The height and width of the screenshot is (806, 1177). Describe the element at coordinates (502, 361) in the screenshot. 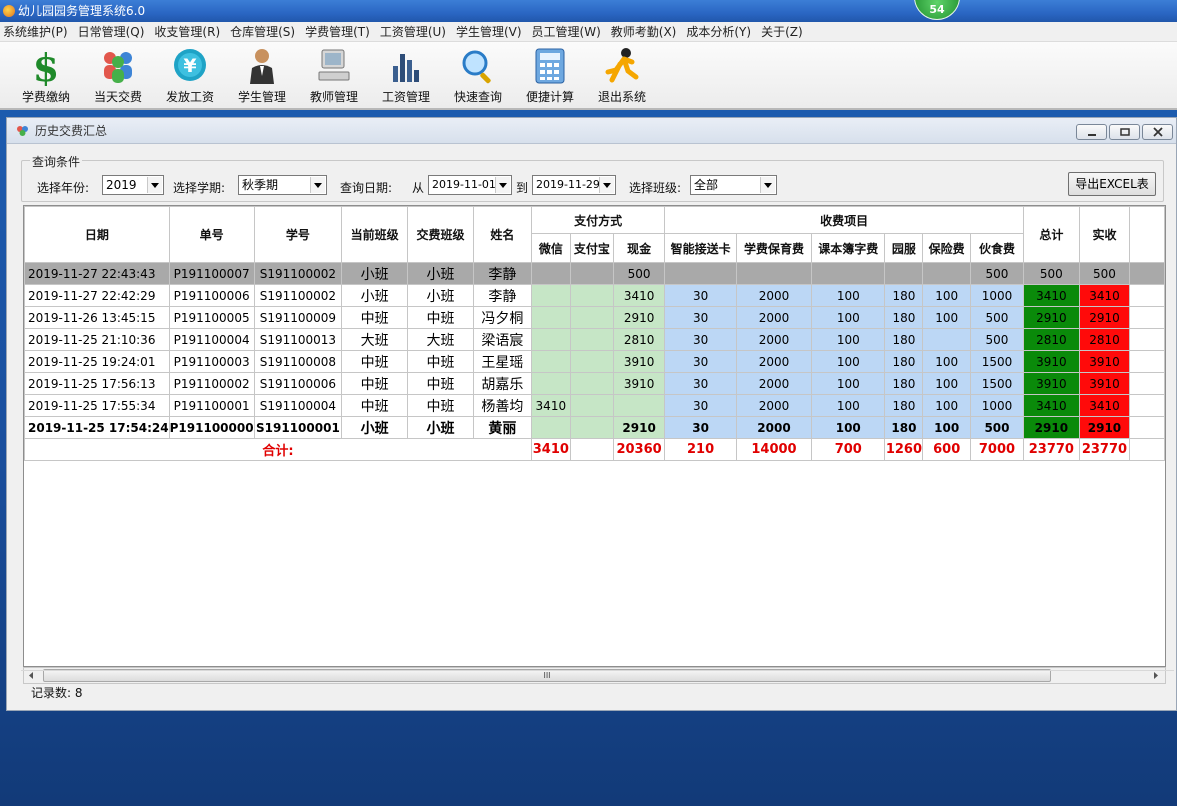

I see `cell-name: 王星瑶` at that location.